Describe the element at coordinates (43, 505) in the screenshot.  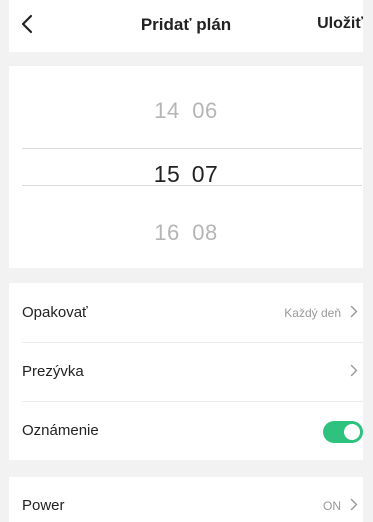
I see `power-label: Power` at that location.